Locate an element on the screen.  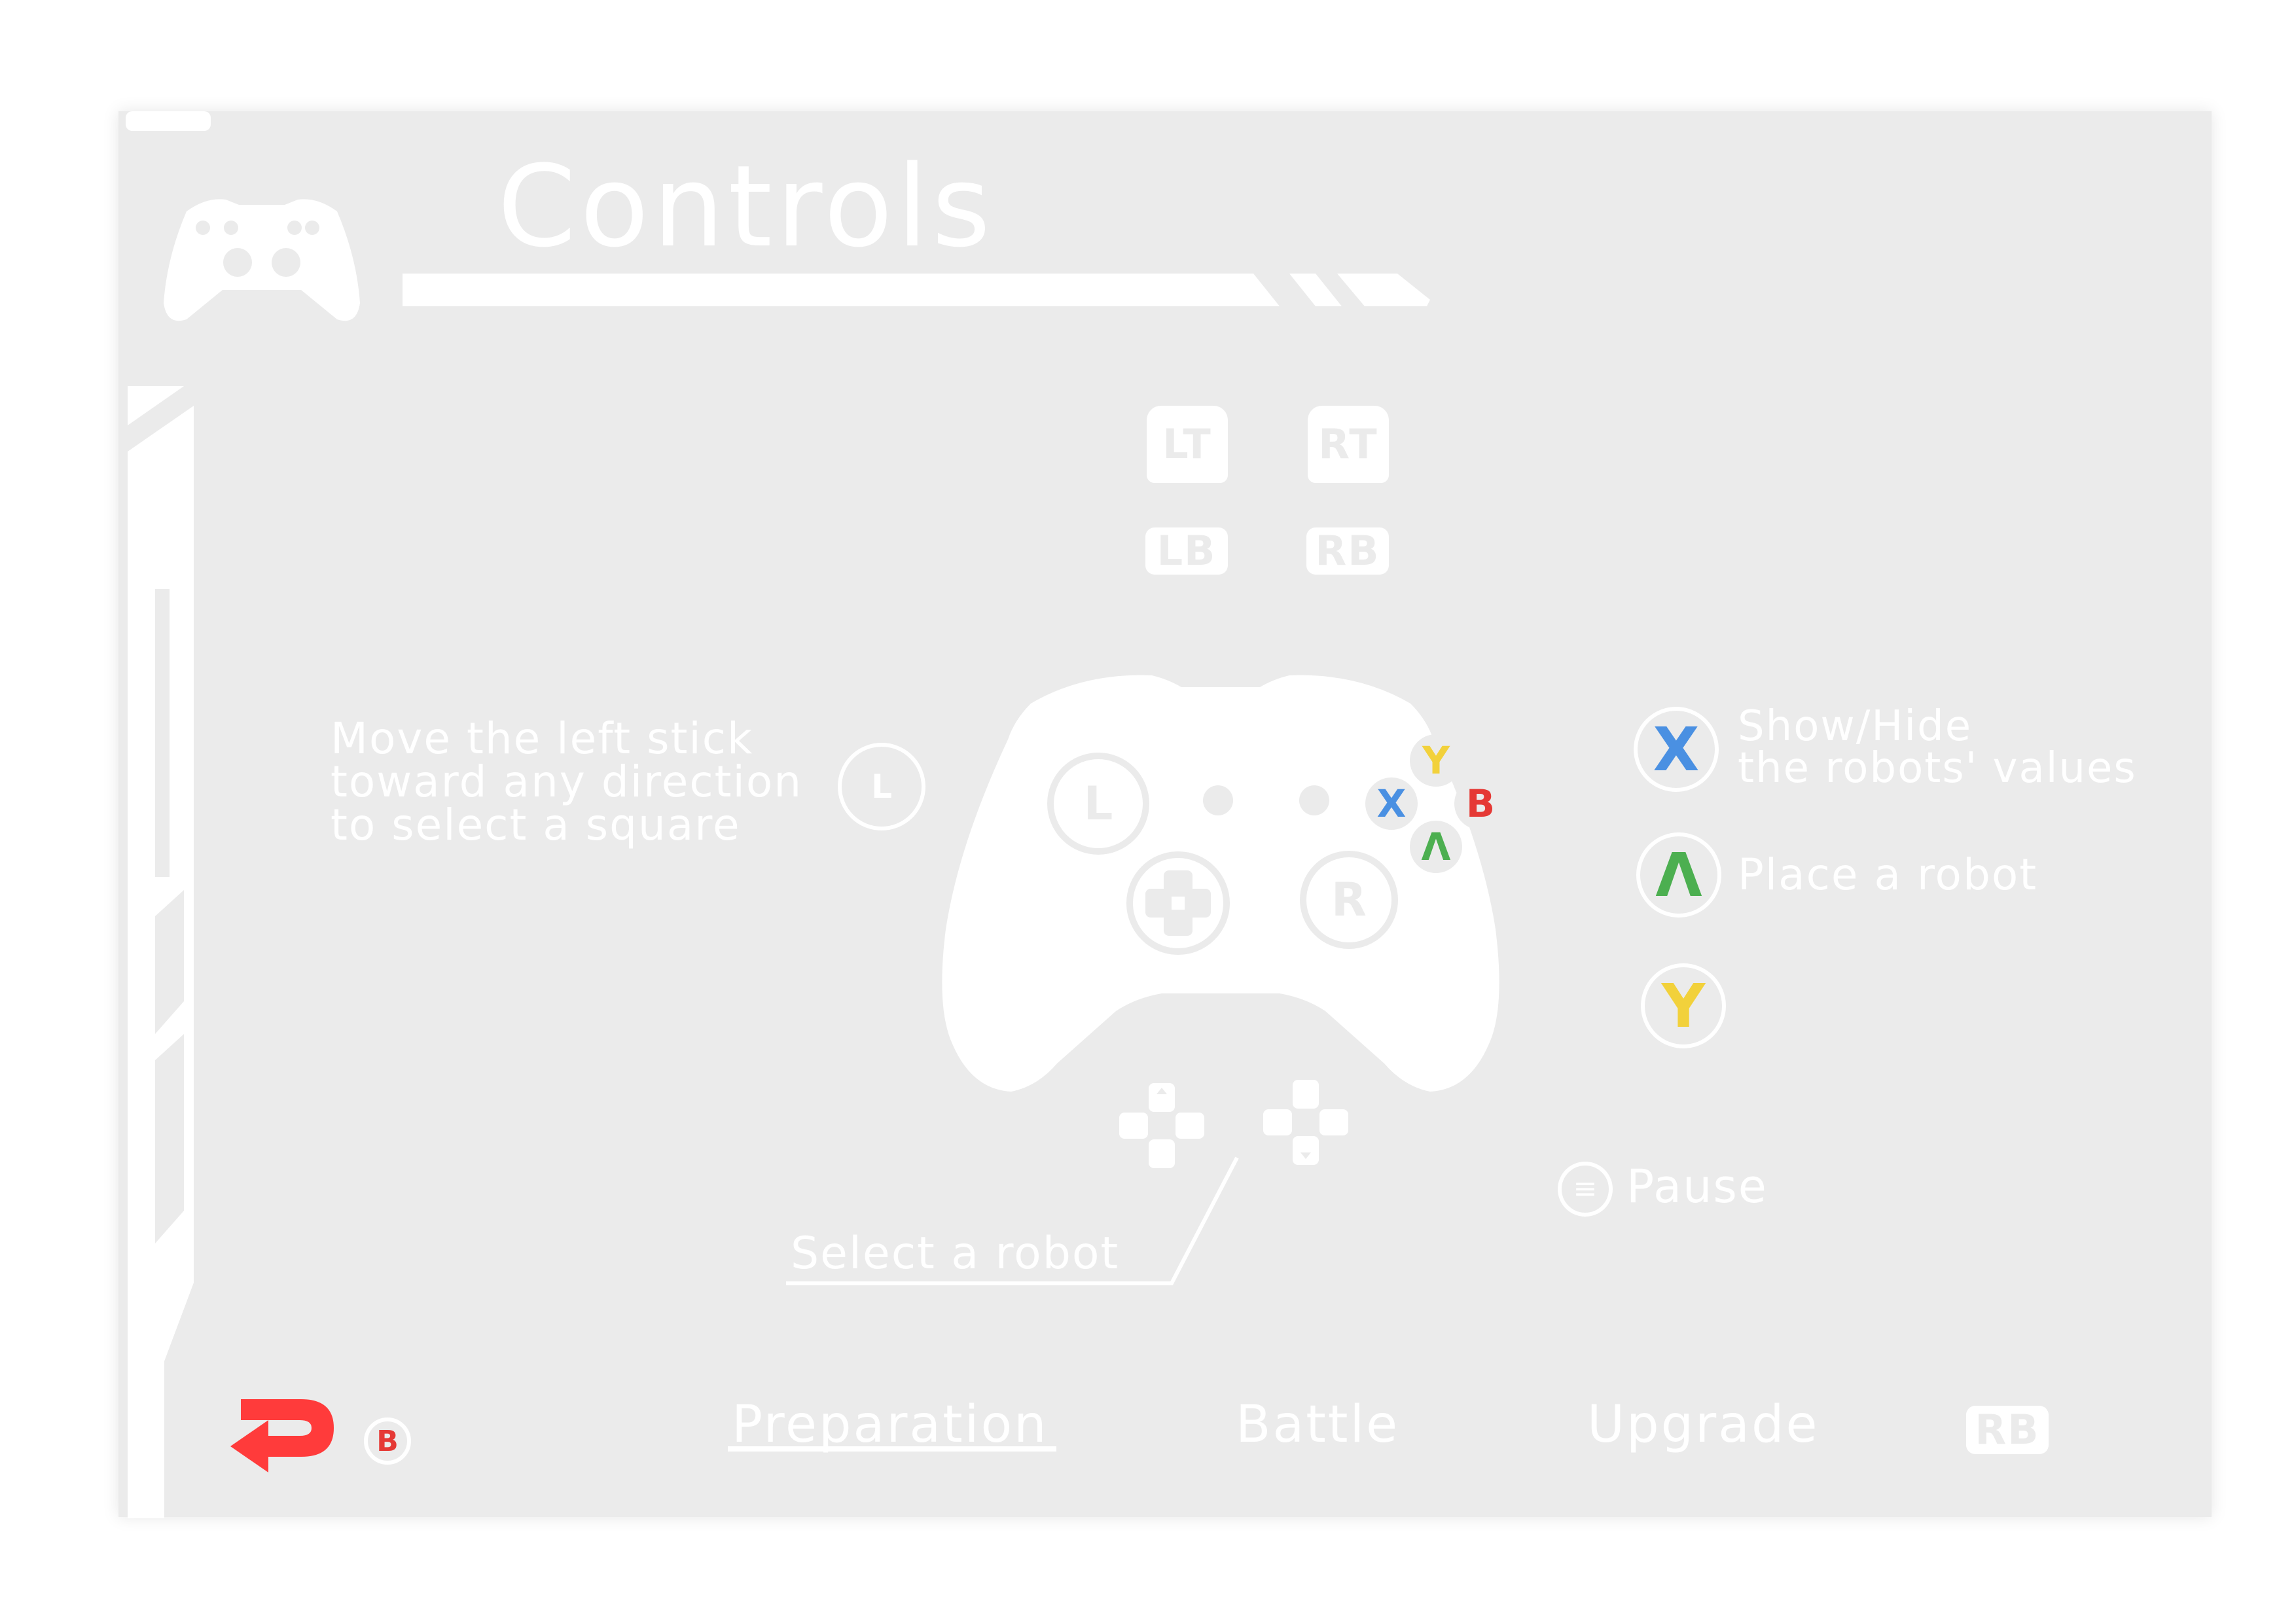
back-arrow-icon is located at coordinates (285, 1436).